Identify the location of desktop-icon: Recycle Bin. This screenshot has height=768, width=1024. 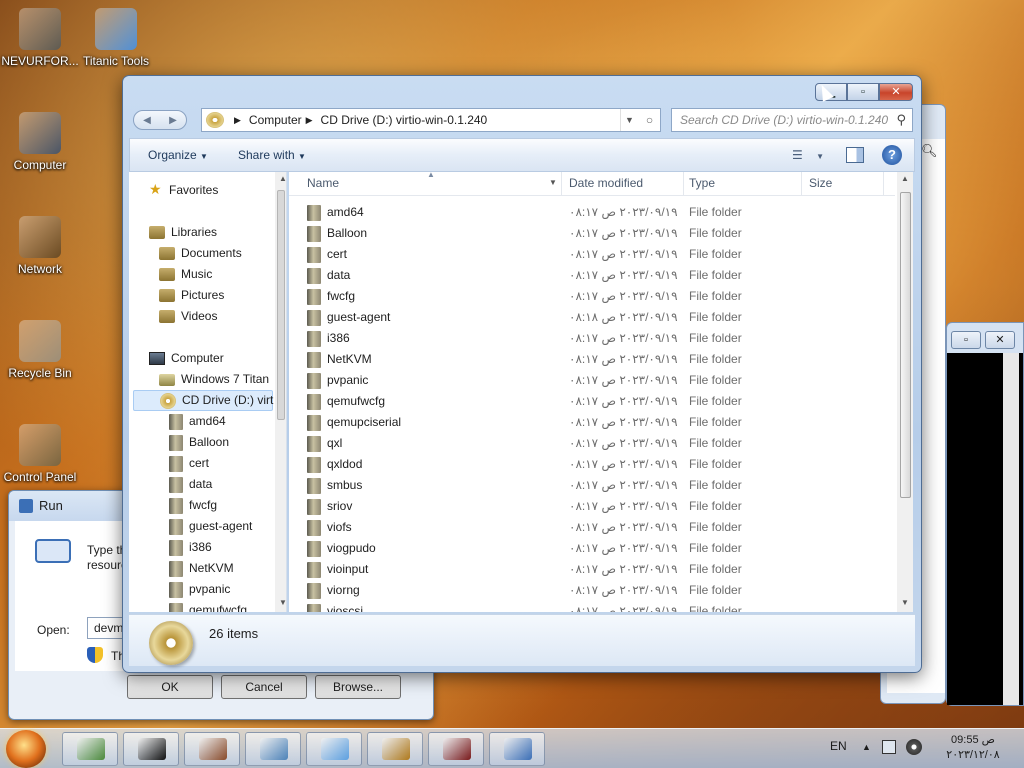
(40, 350).